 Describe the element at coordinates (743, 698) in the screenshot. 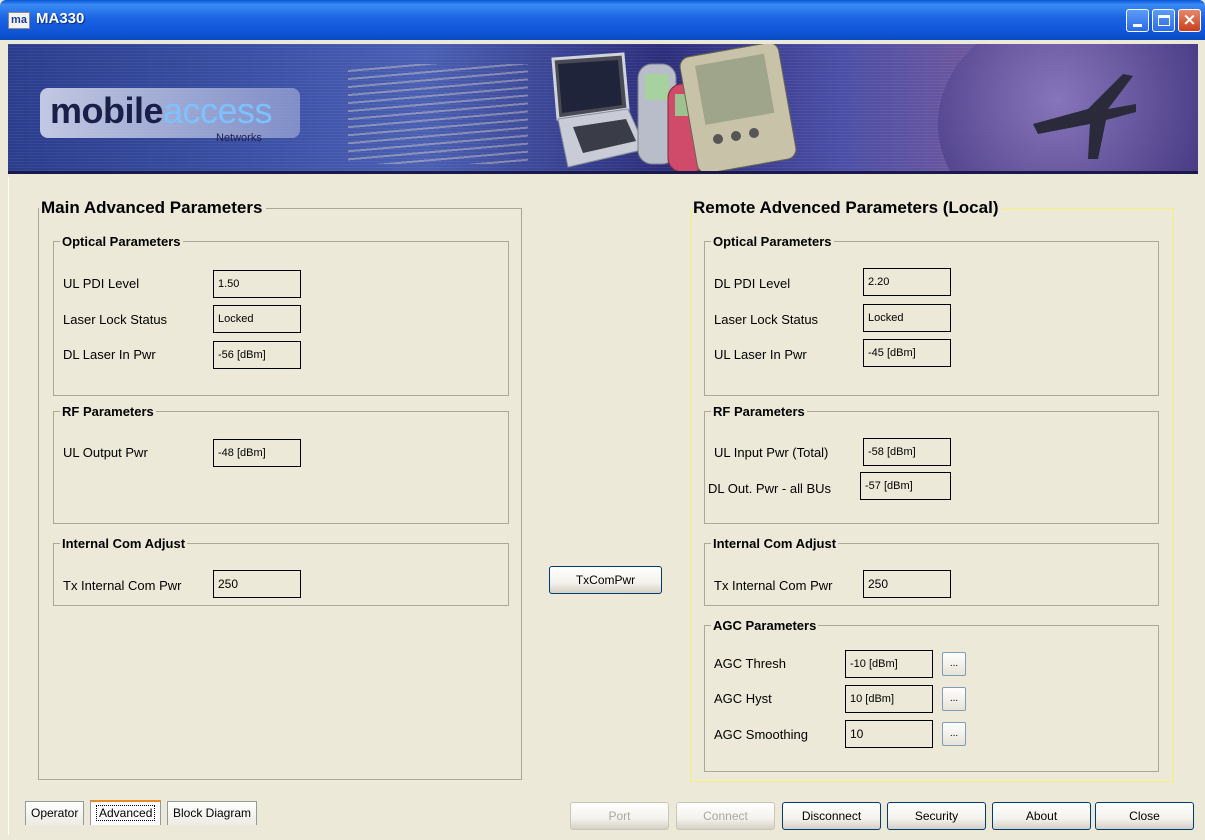

I see `agc-hyst-label: AGC Hyst` at that location.